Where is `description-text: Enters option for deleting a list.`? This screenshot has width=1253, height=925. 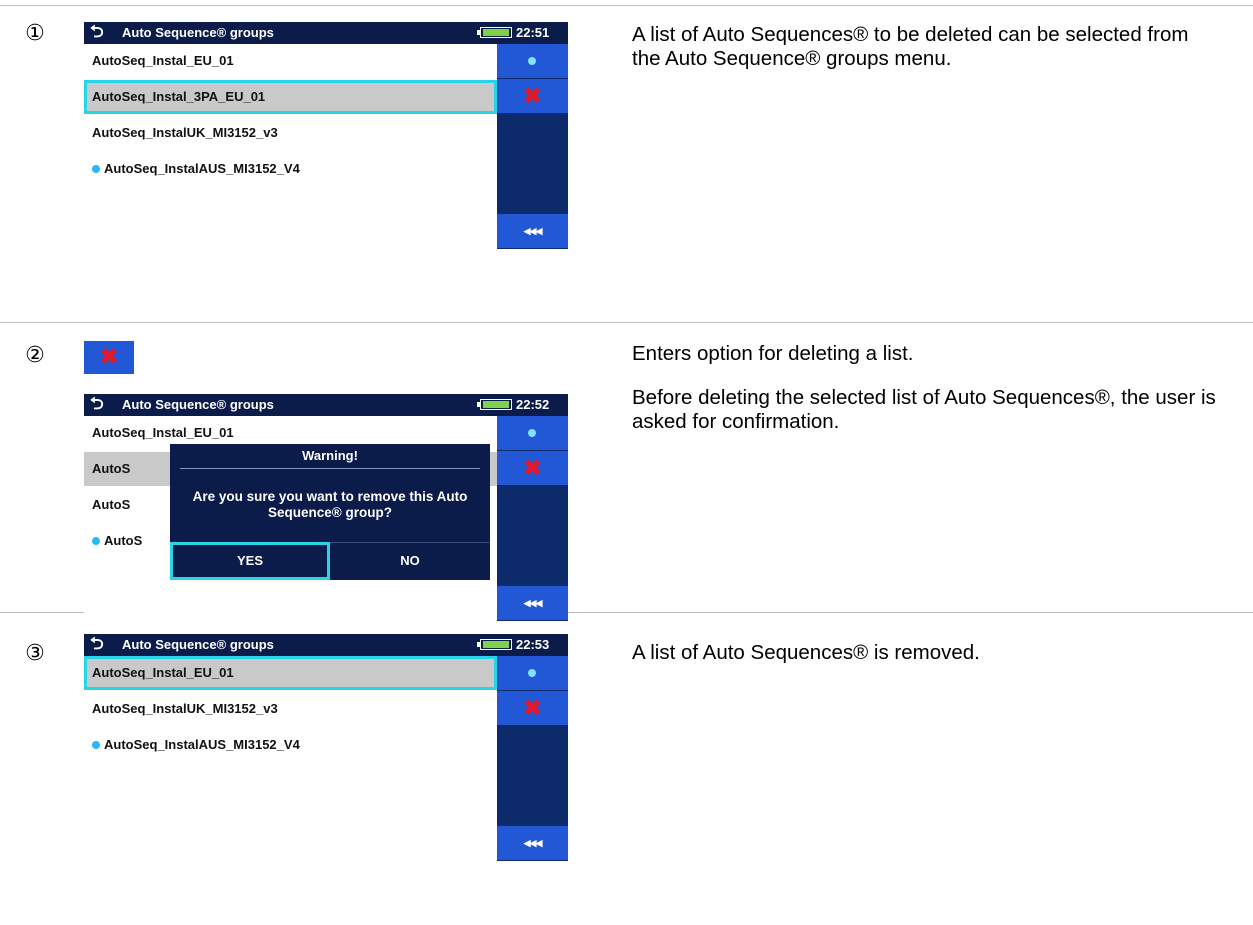
description-text: Enters option for deleting a list. is located at coordinates (773, 353).